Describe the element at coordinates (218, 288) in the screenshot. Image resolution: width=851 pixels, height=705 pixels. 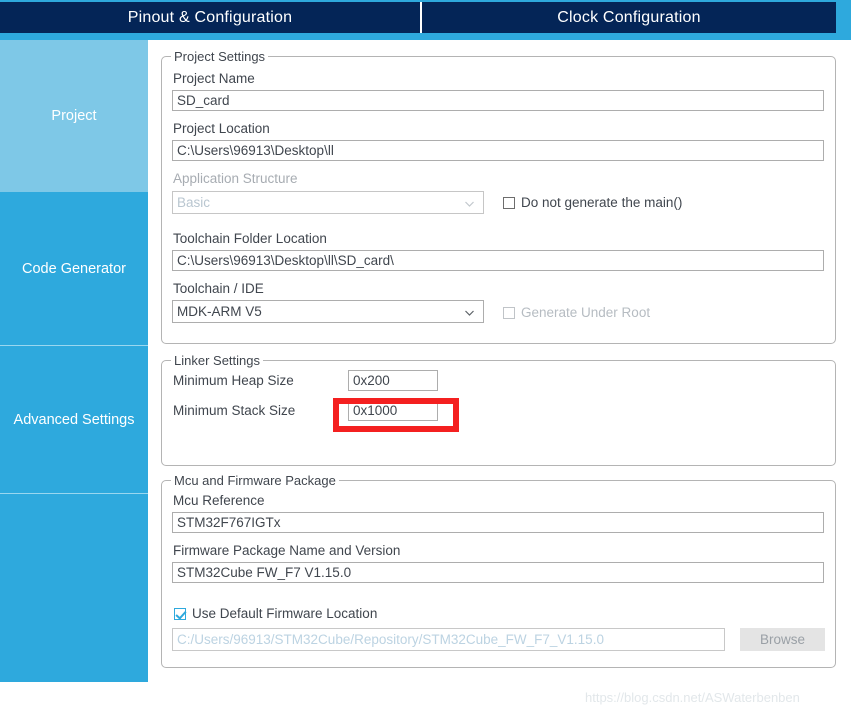
I see `toolchain-ide-label: Toolchain / IDE` at that location.